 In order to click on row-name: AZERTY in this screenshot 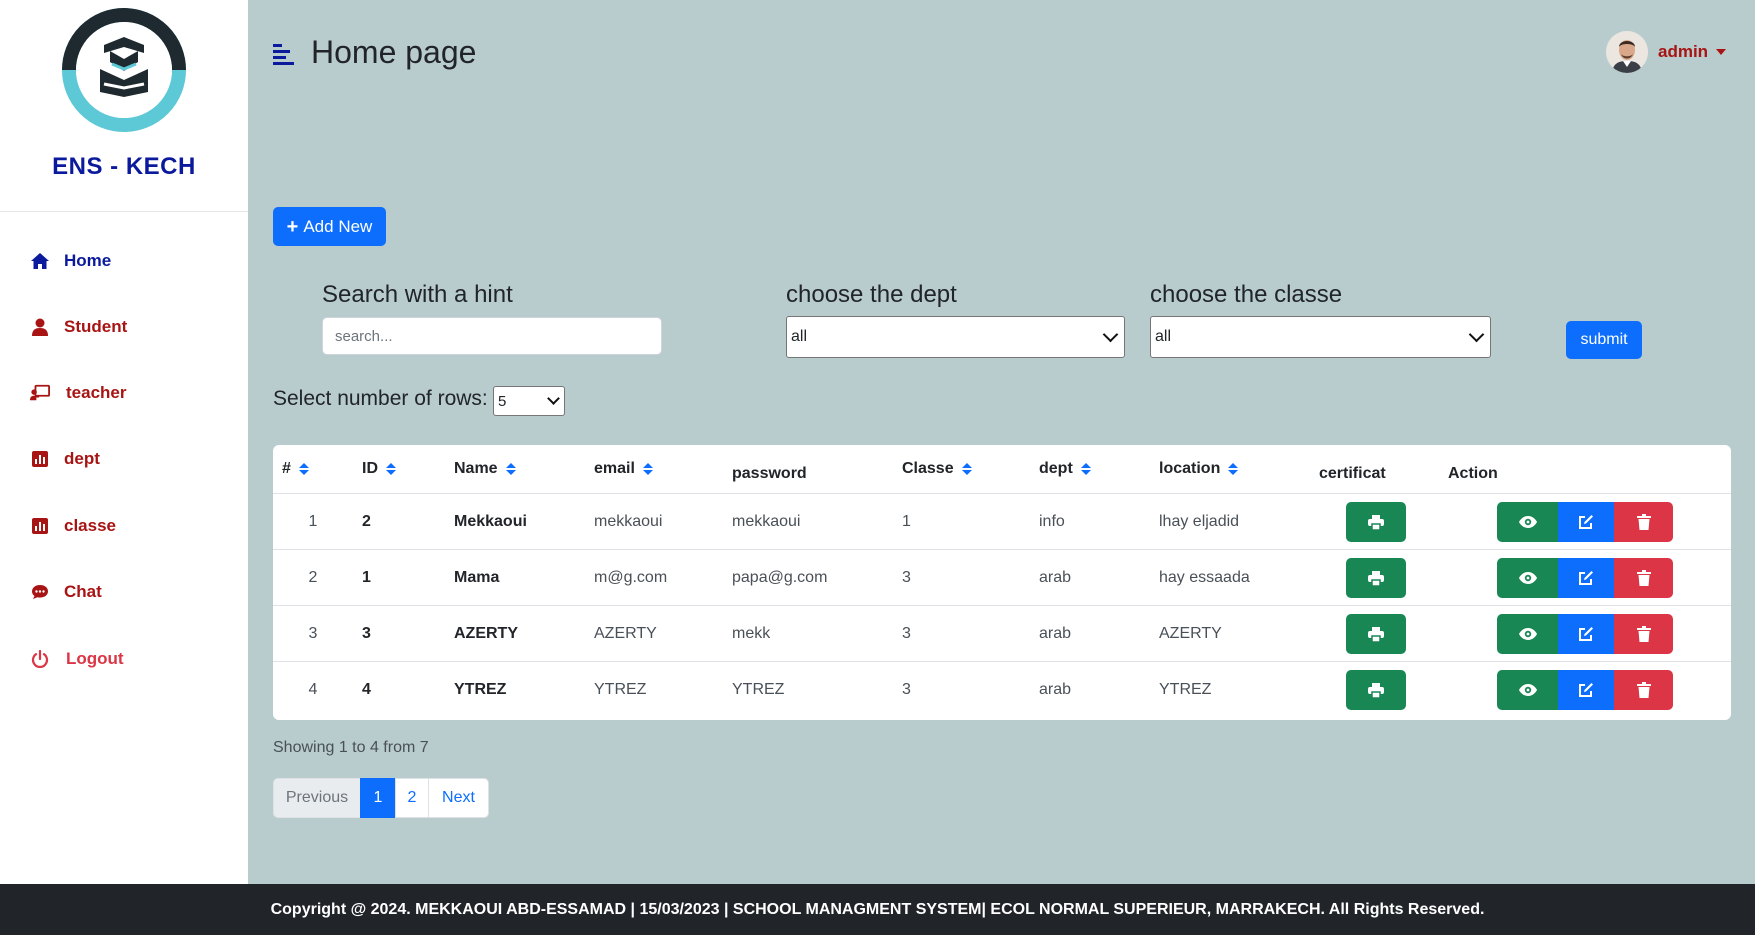, I will do `click(486, 633)`.